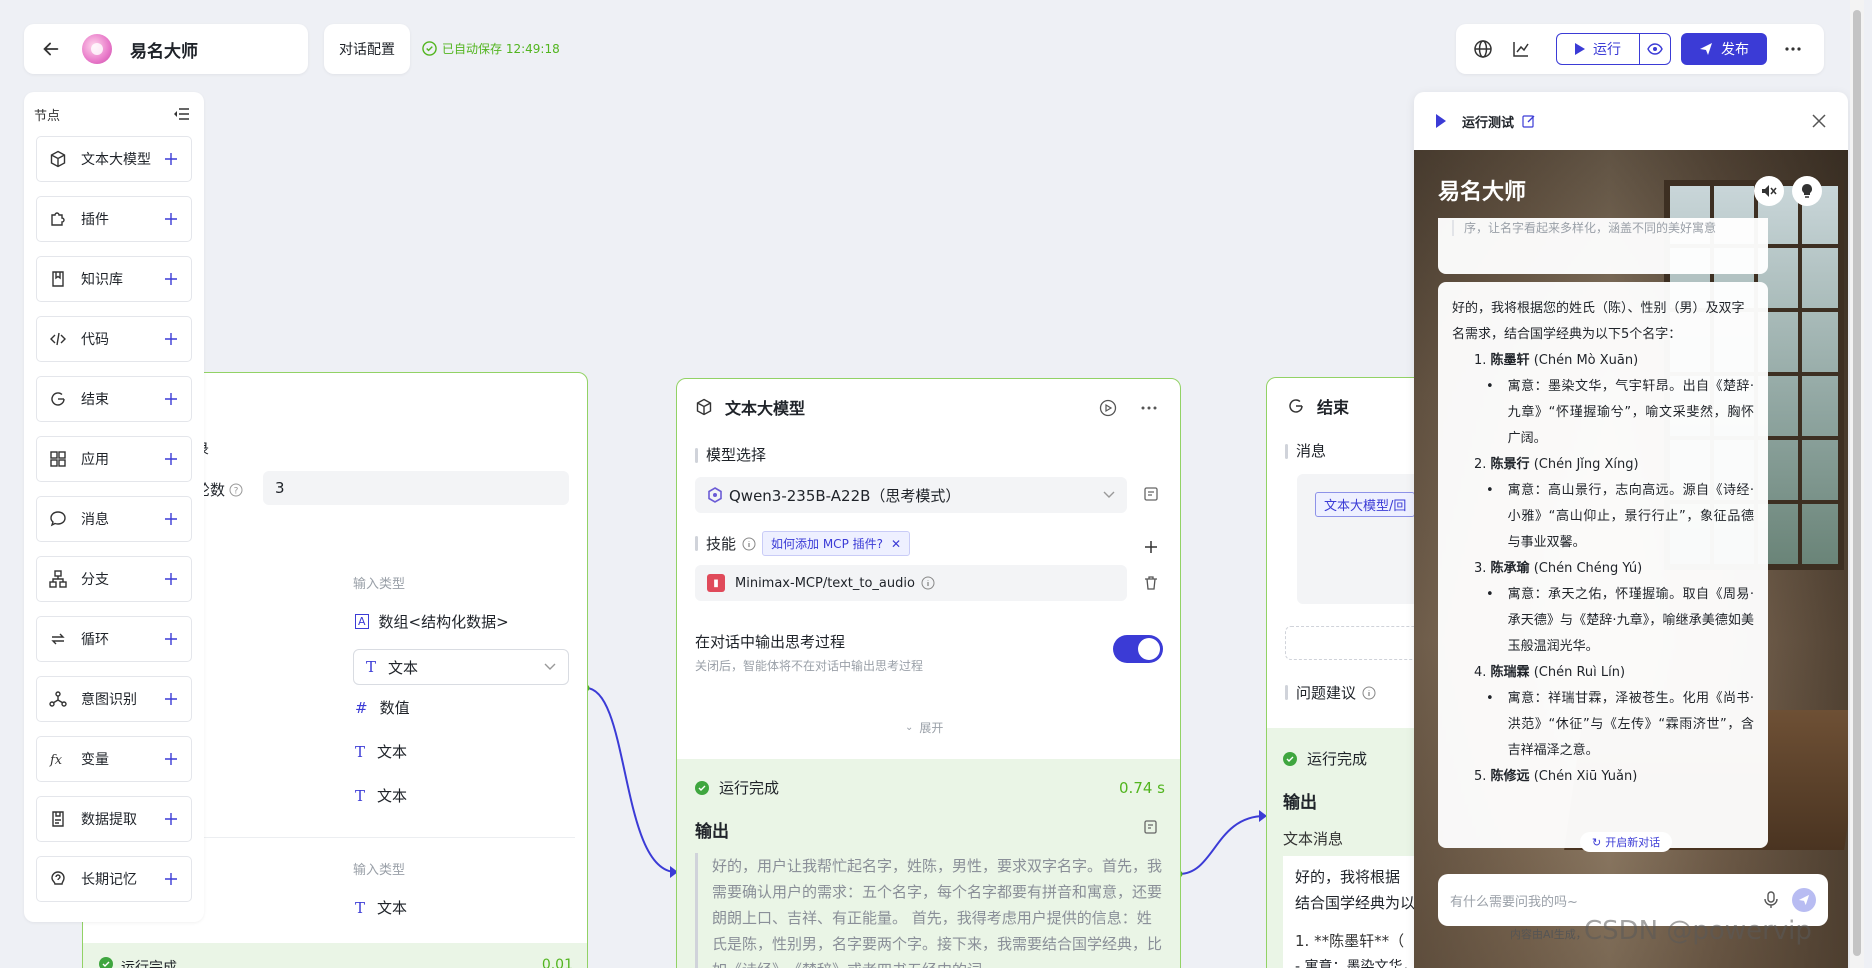 This screenshot has height=968, width=1872. What do you see at coordinates (114, 279) in the screenshot?
I see `sidebar-item-2: 知识库` at bounding box center [114, 279].